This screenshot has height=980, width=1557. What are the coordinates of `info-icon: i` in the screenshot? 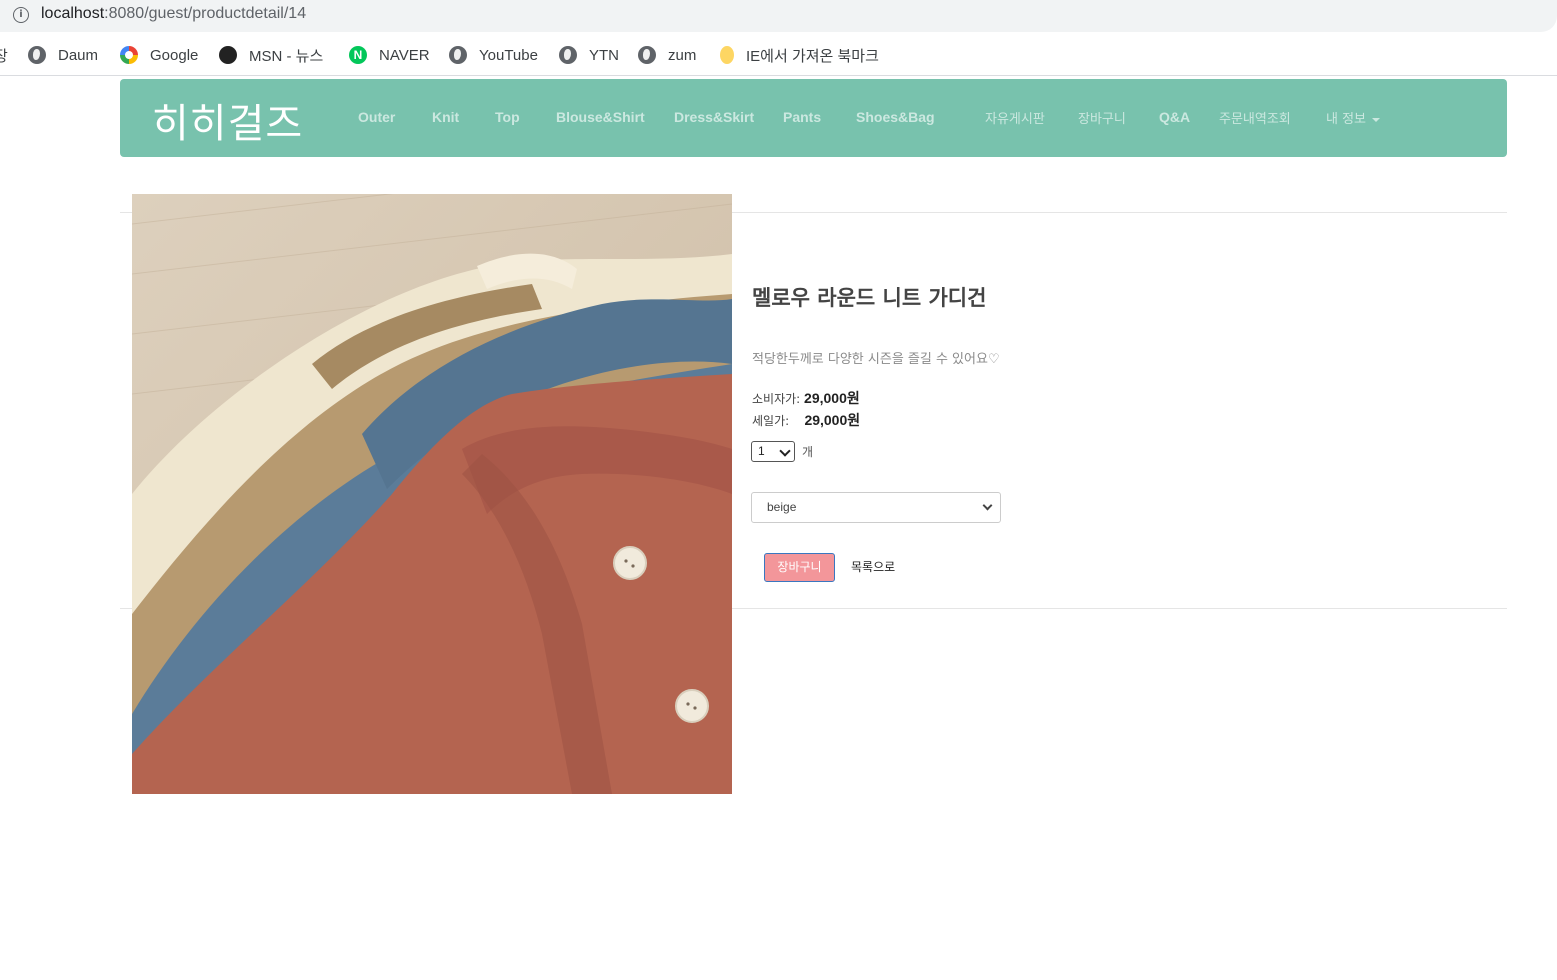 It's located at (21, 15).